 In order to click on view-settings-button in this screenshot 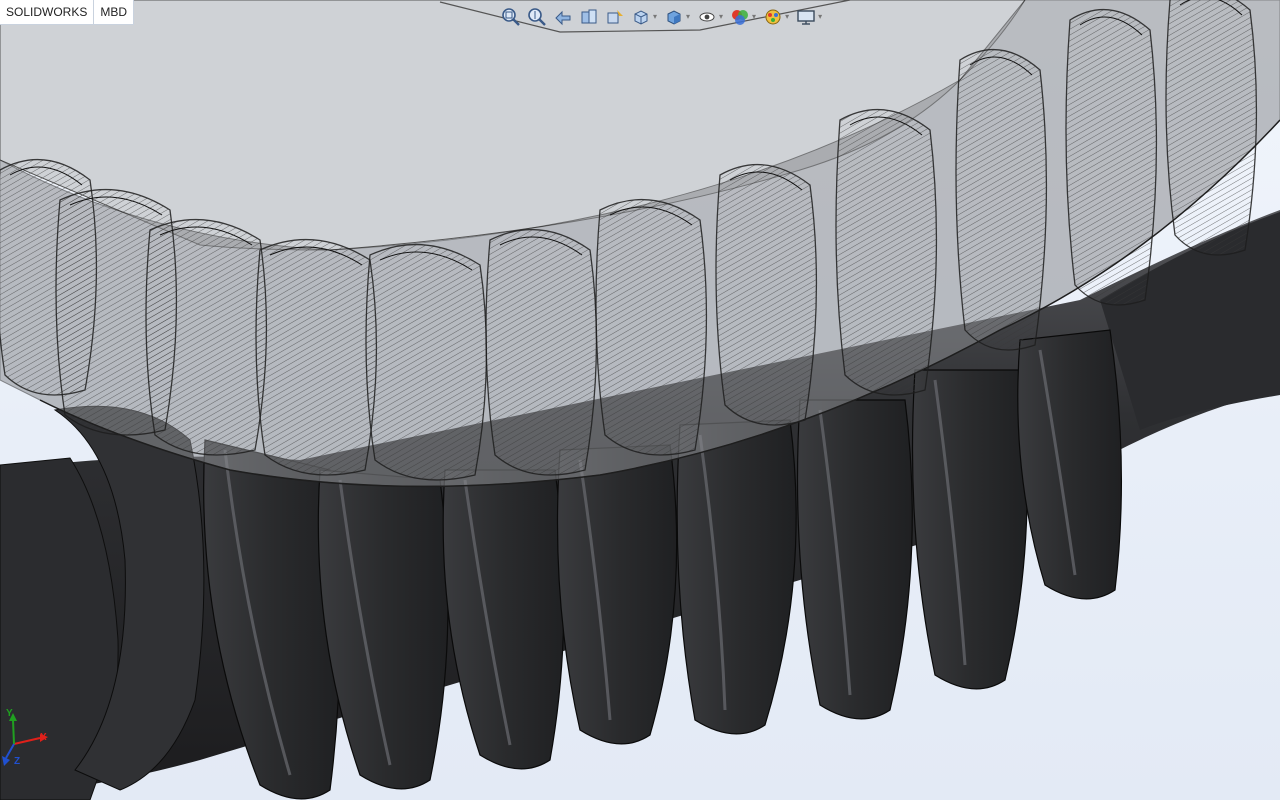, I will do `click(806, 17)`.